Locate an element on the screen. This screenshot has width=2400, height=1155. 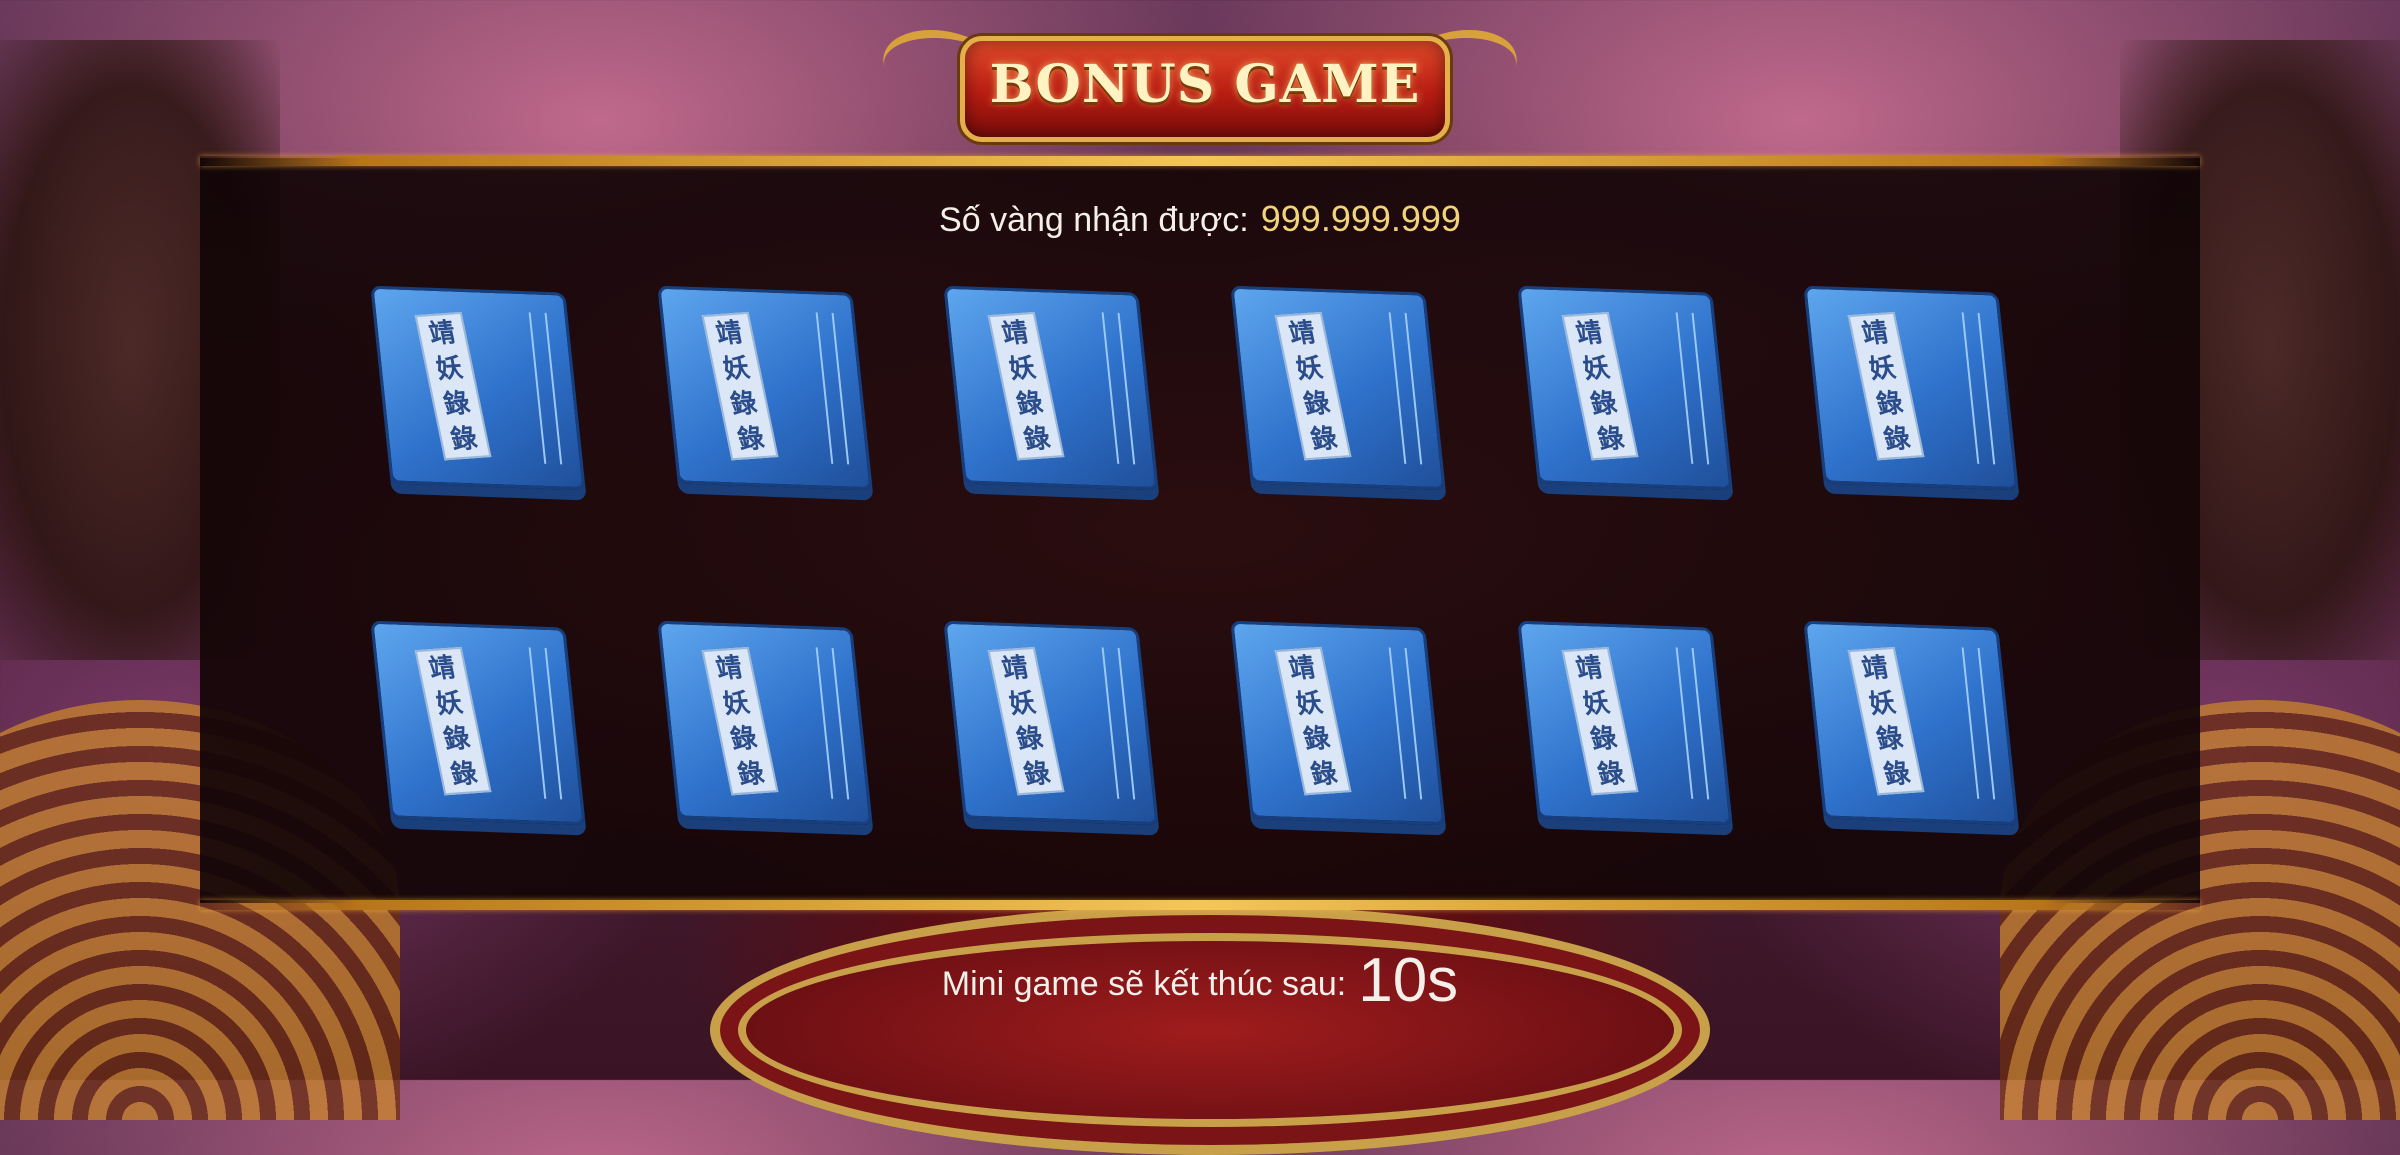
countdown-label: Mini game sẽ kết thúc sau: is located at coordinates (1144, 984).